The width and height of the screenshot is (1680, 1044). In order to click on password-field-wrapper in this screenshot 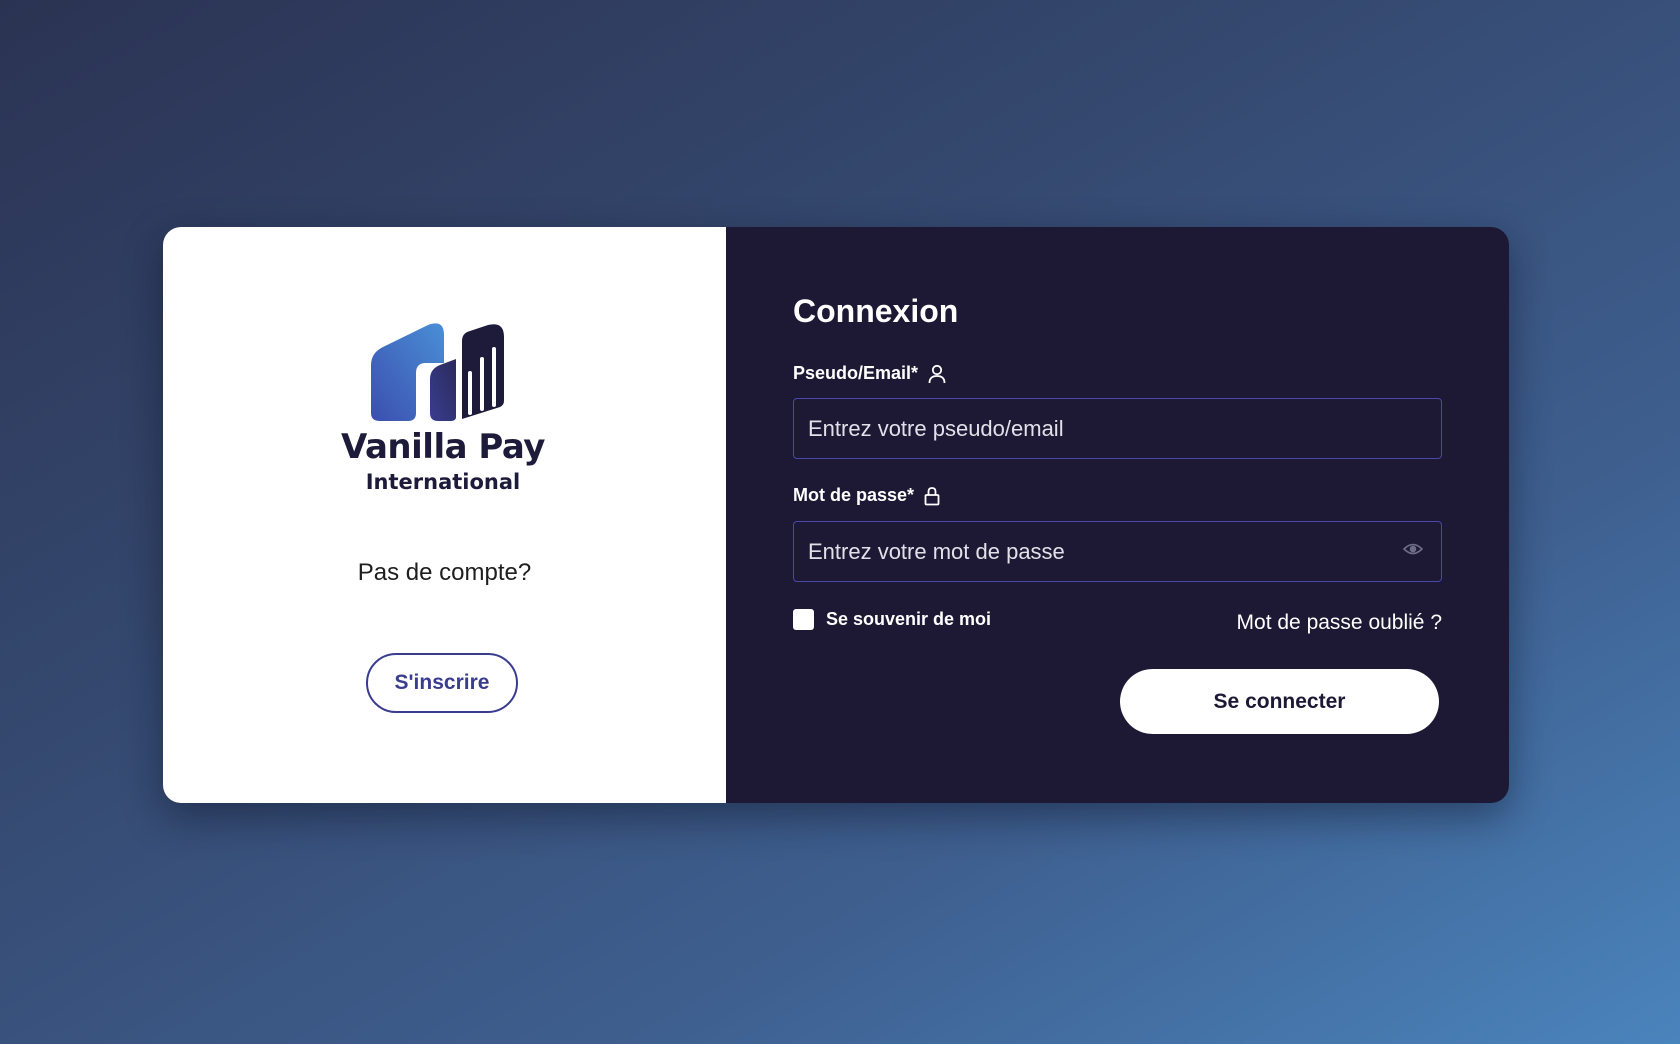, I will do `click(1117, 551)`.